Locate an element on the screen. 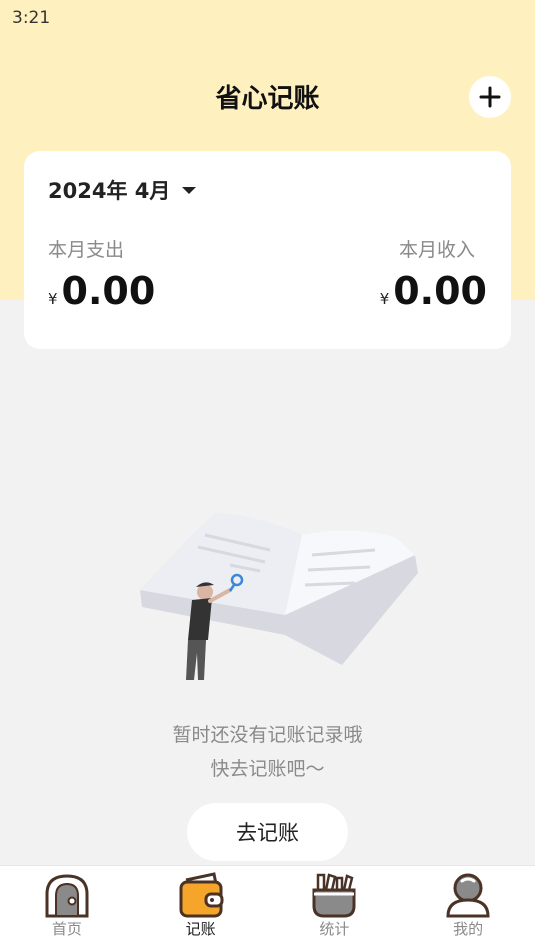 Image resolution: width=535 pixels, height=952 pixels. month-selector: 2024年 4月 is located at coordinates (122, 190).